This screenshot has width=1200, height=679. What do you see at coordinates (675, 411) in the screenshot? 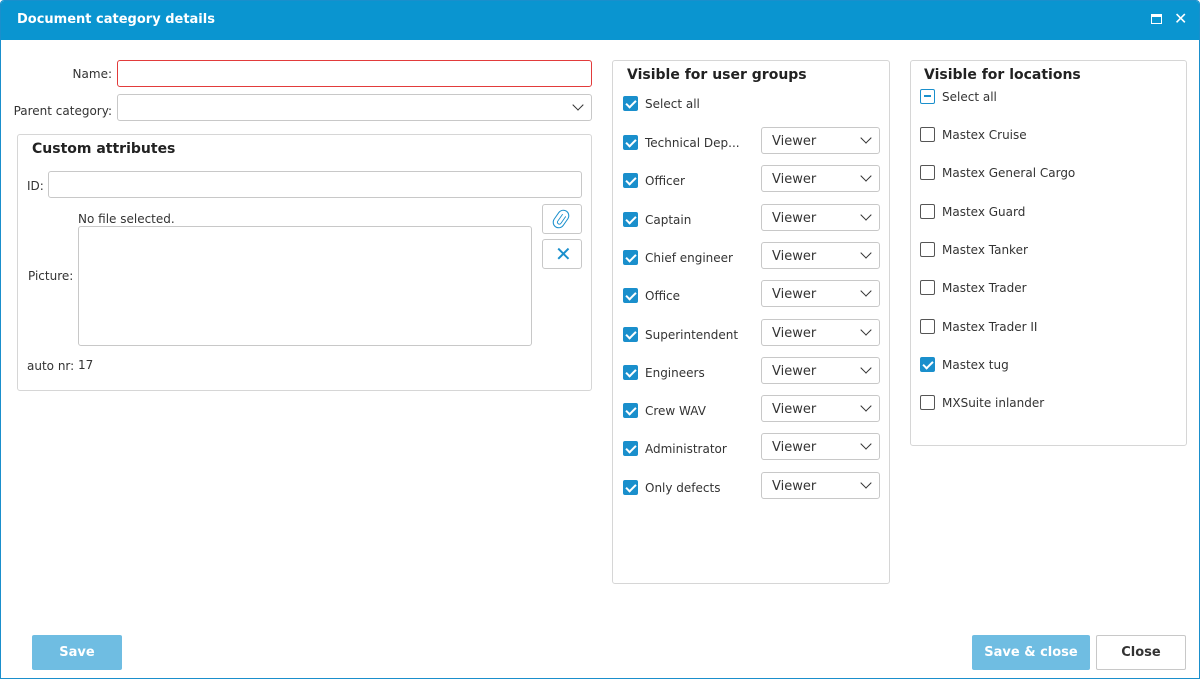
I see `user-group-label: Crew WAV` at bounding box center [675, 411].